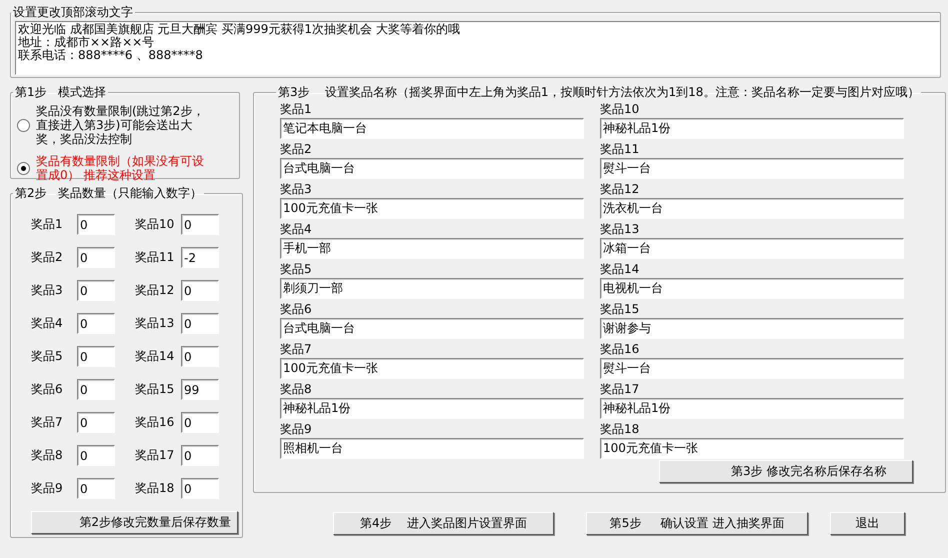 This screenshot has width=948, height=558. What do you see at coordinates (752, 208) in the screenshot?
I see `prize-name-field: 洗衣机一台` at bounding box center [752, 208].